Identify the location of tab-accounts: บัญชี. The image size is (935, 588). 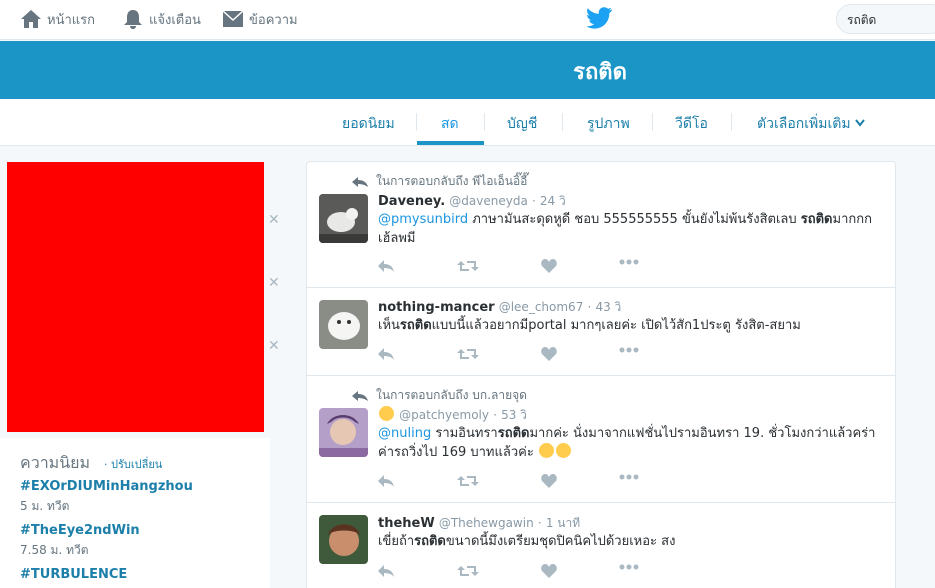
(522, 124).